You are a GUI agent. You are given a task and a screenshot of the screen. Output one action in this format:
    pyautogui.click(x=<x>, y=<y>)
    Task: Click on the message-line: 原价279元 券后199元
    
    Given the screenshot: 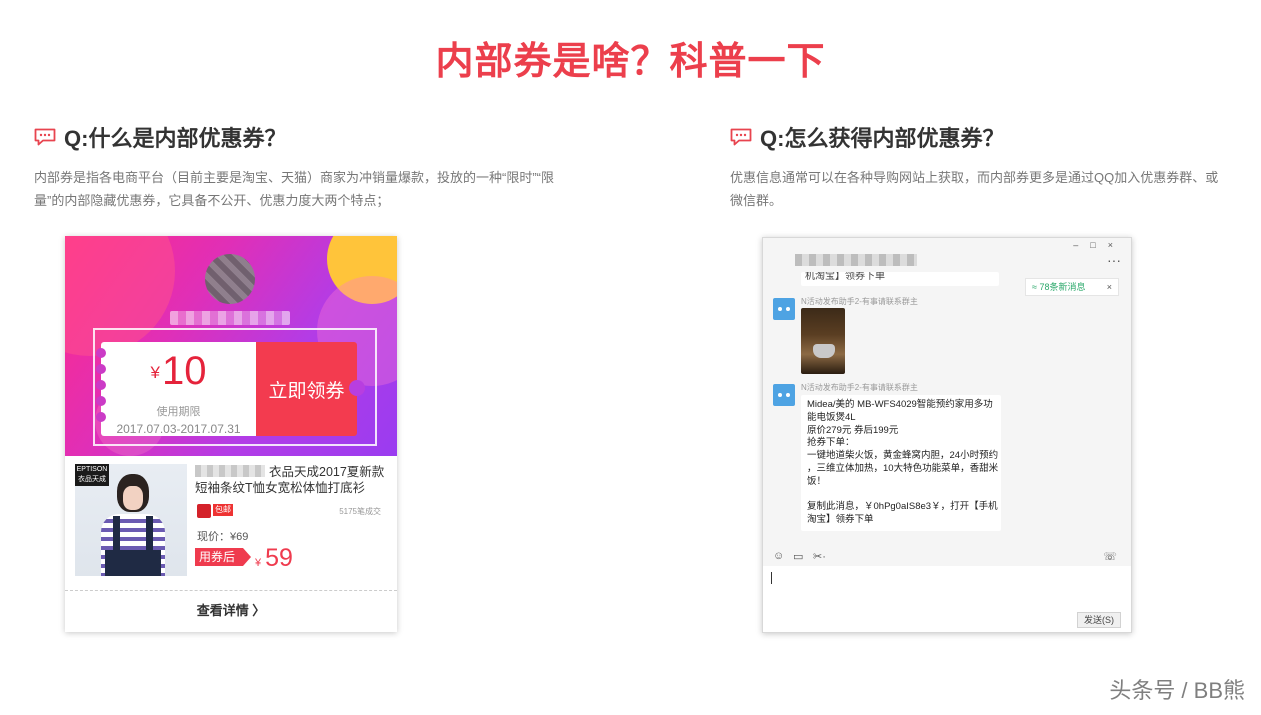 What is the action you would take?
    pyautogui.click(x=853, y=430)
    